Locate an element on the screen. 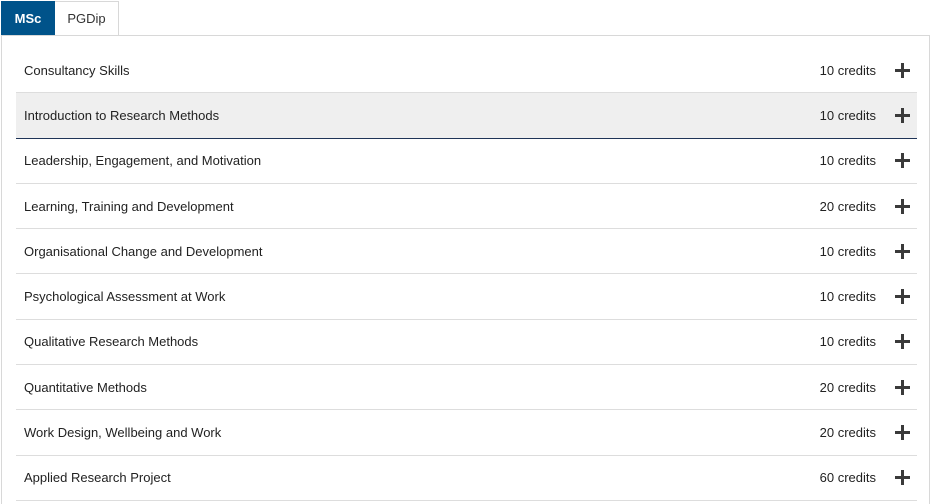  module-credits: 60 credits is located at coordinates (847, 478).